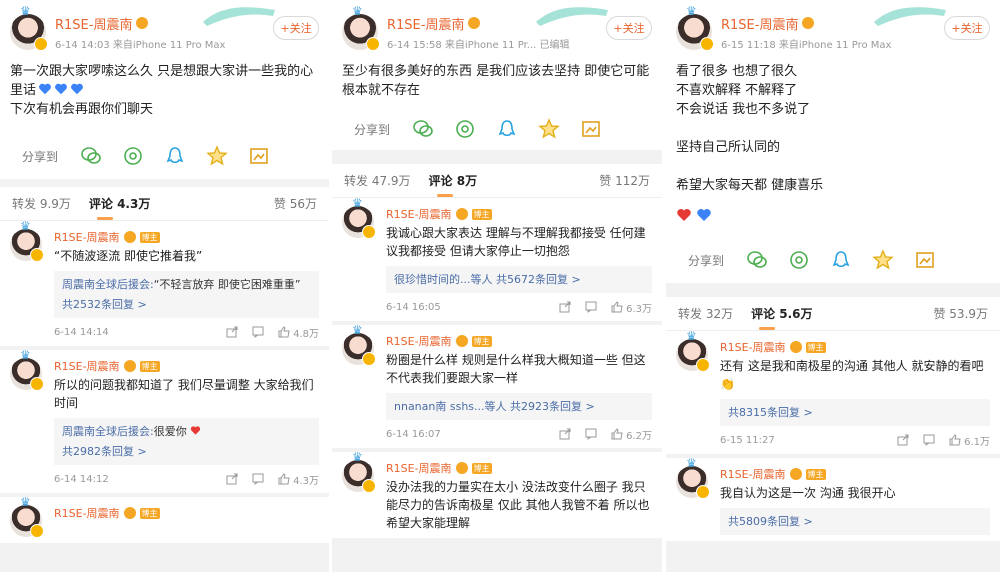 This screenshot has height=572, width=1000. Describe the element at coordinates (631, 434) in the screenshot. I see `like-action: 6.2万` at that location.